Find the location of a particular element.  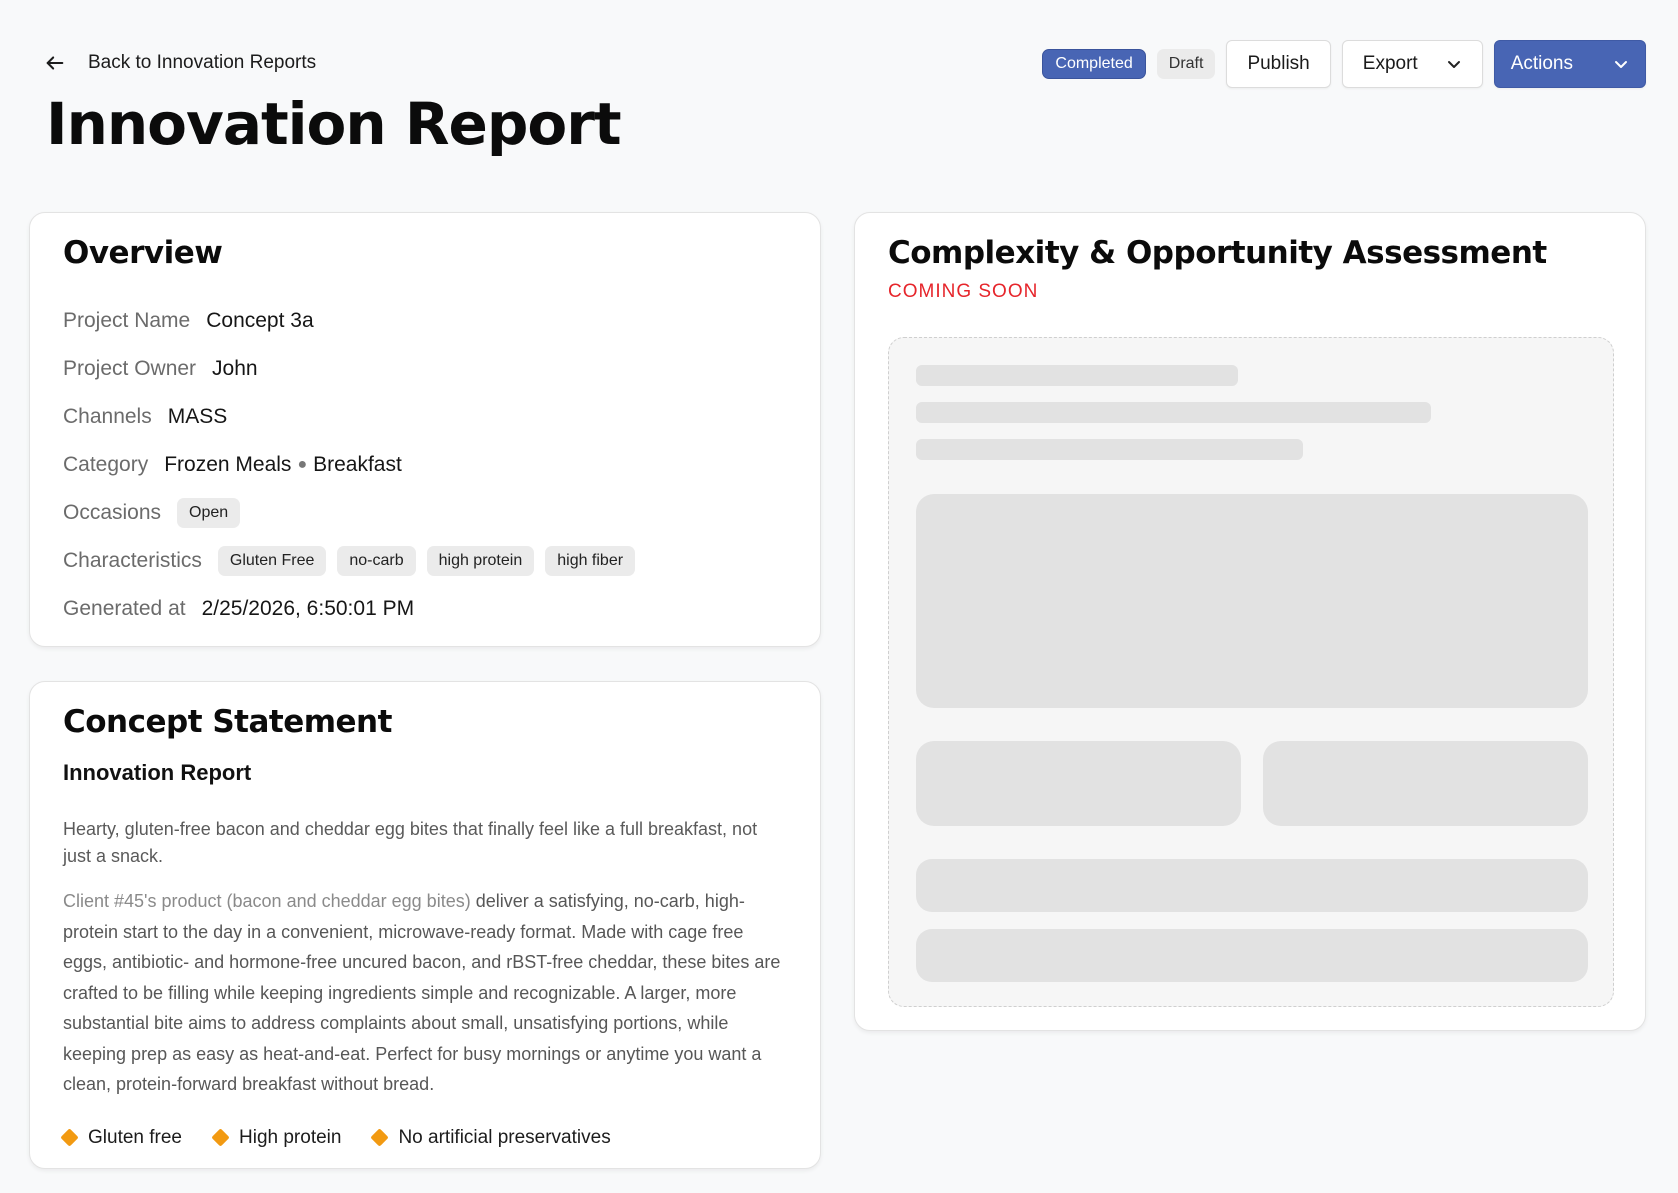

project-name-label: Project Name is located at coordinates (127, 320).